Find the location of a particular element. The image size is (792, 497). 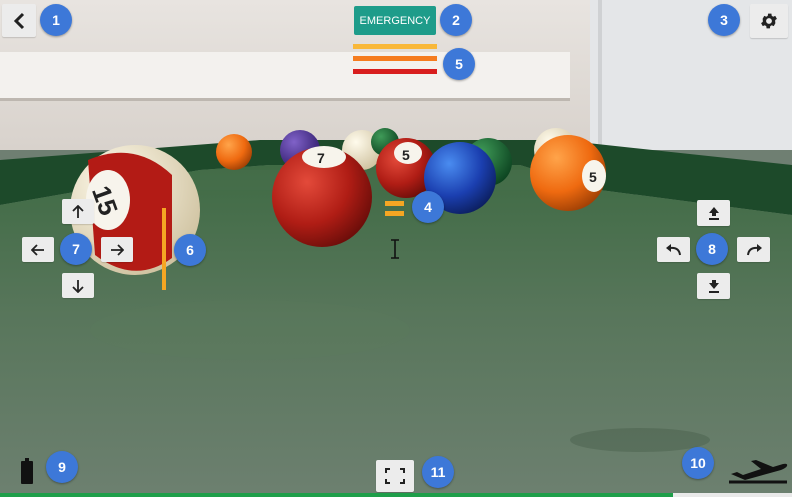

upload-icon is located at coordinates (713, 213).